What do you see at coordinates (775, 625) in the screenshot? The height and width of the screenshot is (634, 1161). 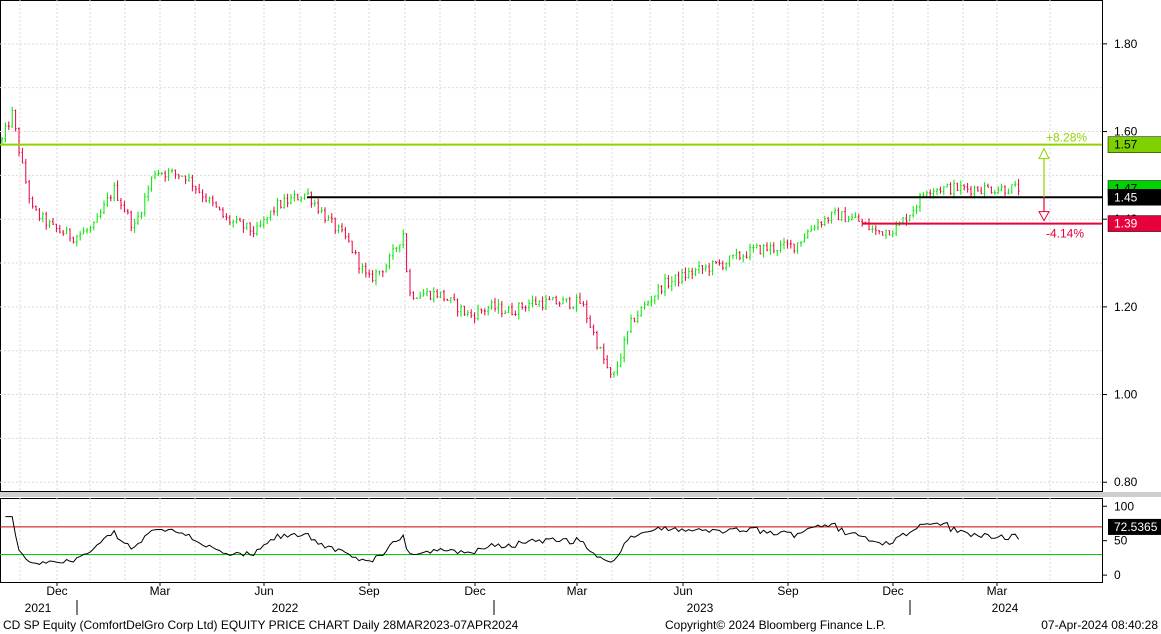 I see `footer-copyright: Copyright© 2024 Bloomberg Finance L.P.` at bounding box center [775, 625].